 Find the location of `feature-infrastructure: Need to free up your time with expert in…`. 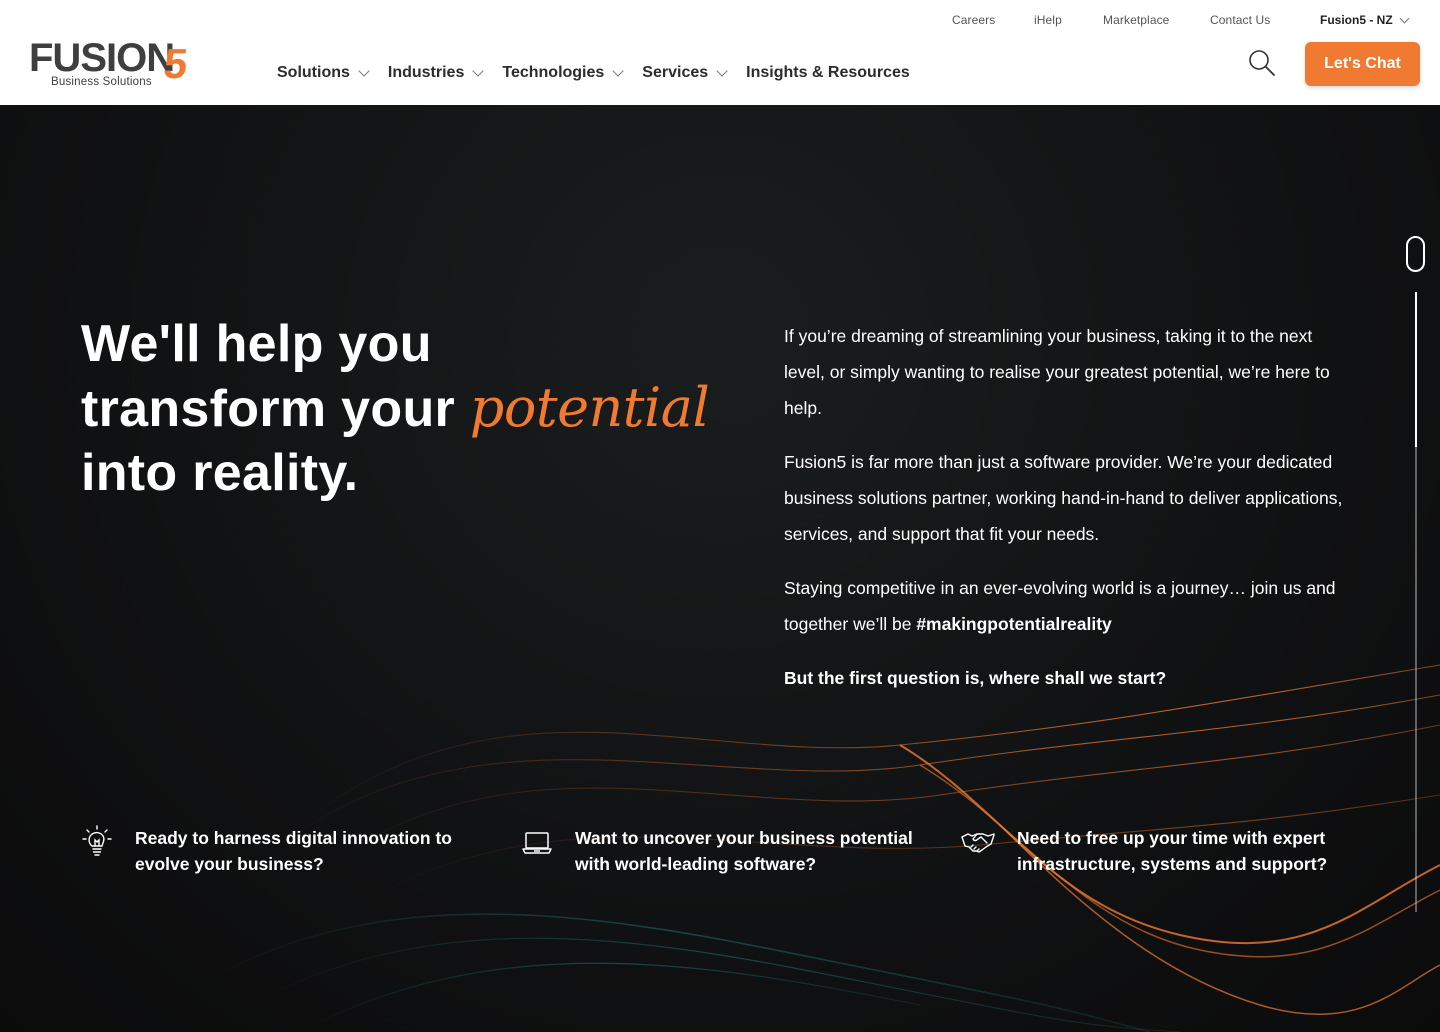

feature-infrastructure: Need to free up your time with expert in… is located at coordinates (1161, 855).